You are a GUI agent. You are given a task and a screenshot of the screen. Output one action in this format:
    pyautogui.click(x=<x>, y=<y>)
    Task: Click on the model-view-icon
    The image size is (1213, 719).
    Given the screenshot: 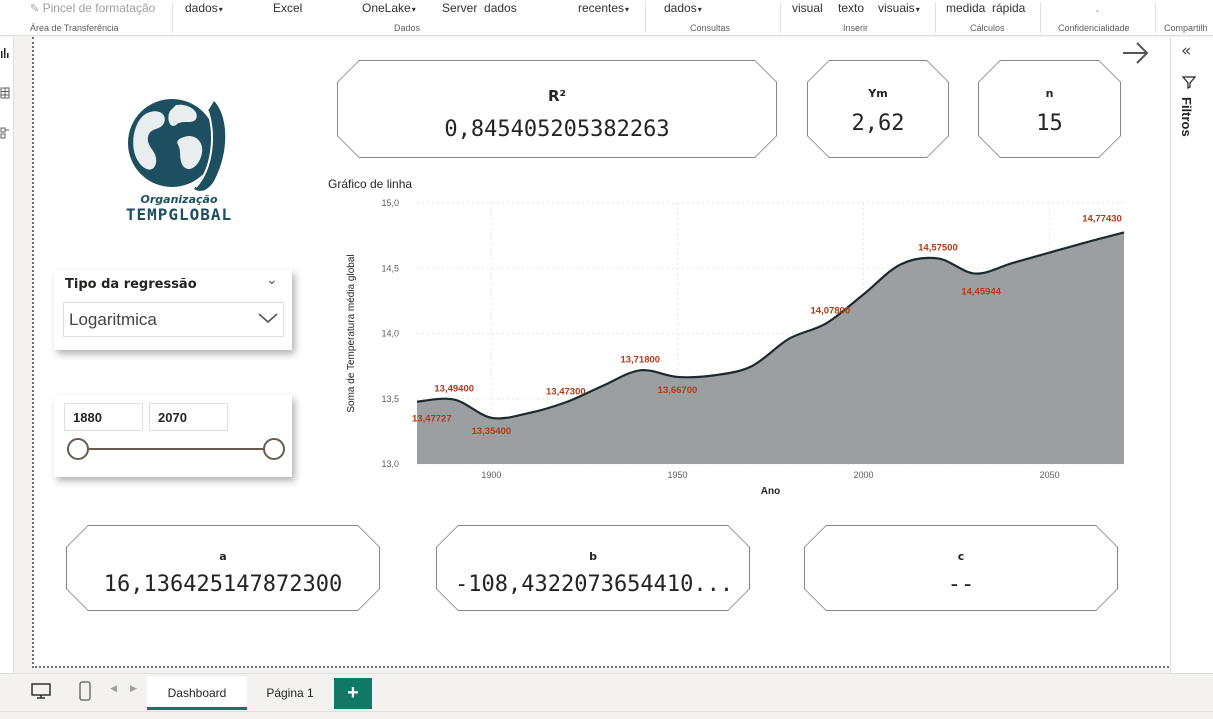 What is the action you would take?
    pyautogui.click(x=5, y=133)
    